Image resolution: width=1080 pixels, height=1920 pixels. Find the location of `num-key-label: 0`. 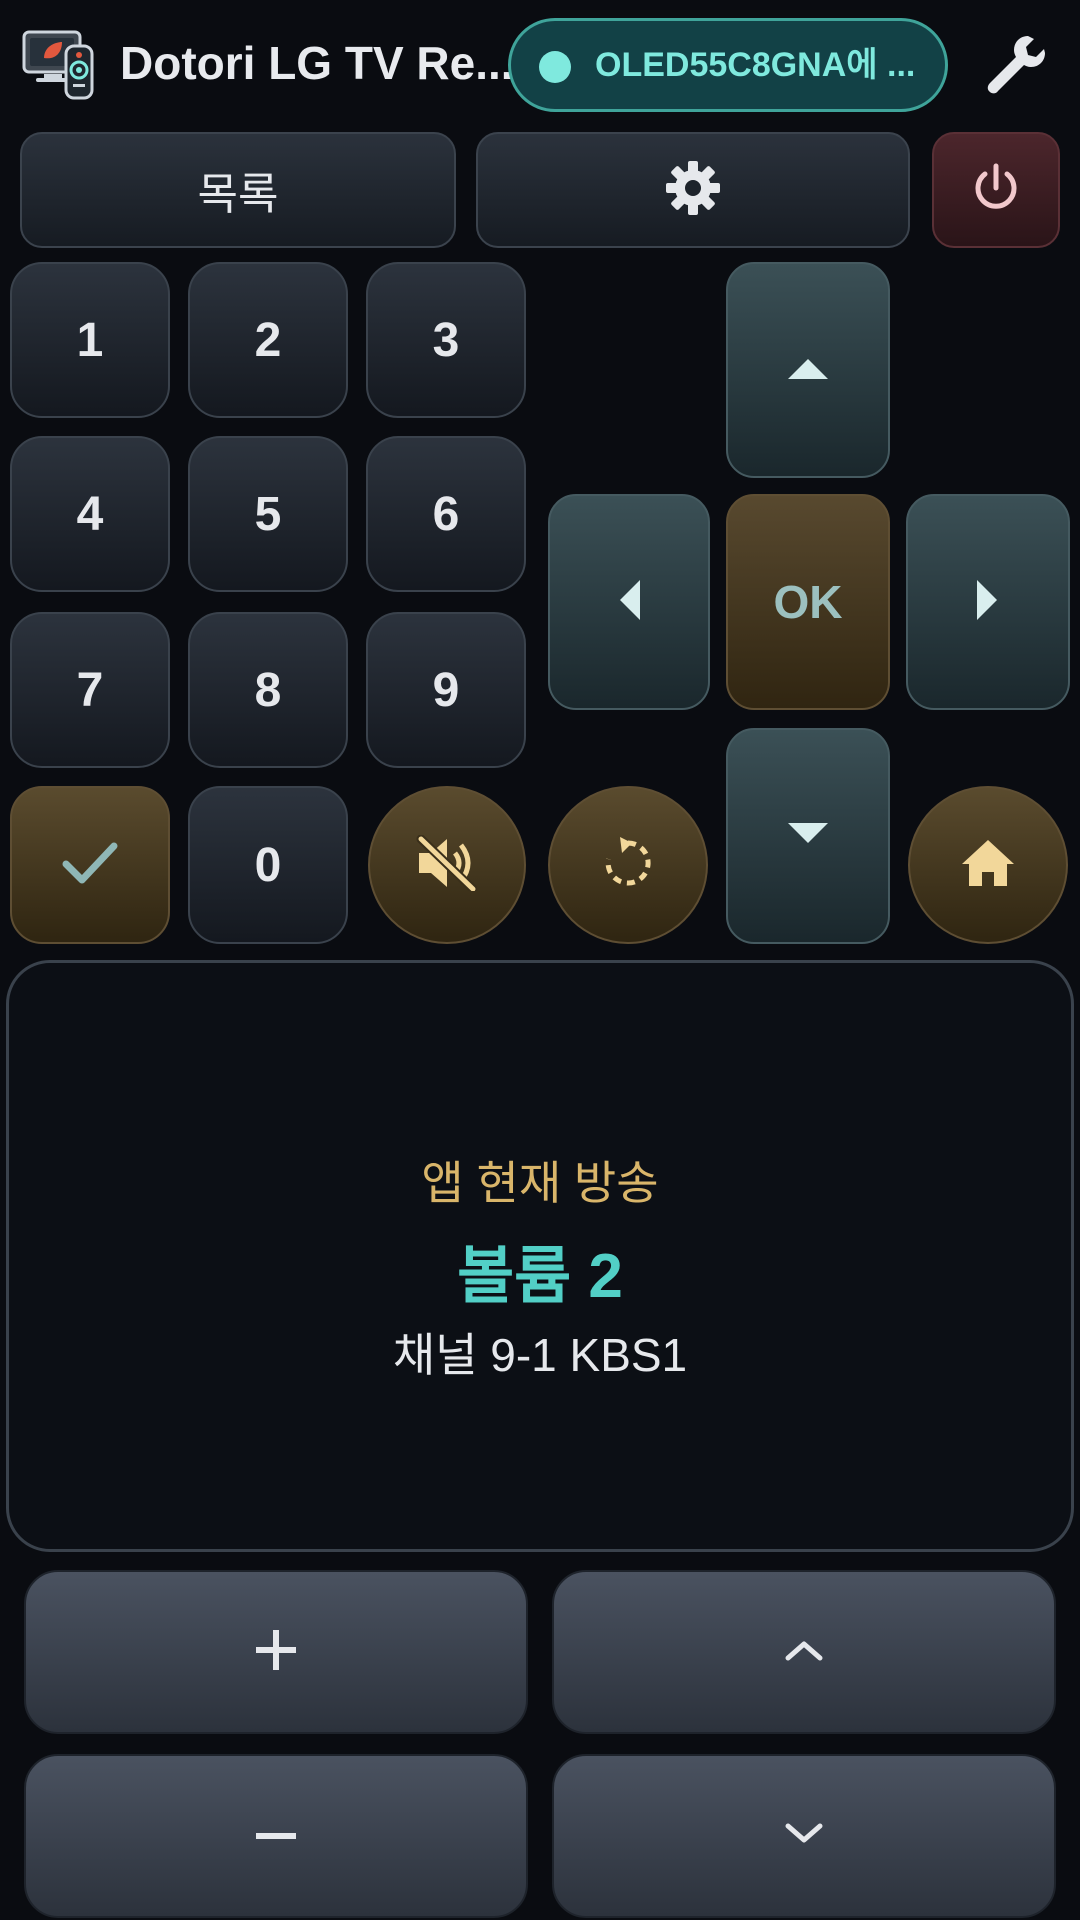

num-key-label: 0 is located at coordinates (268, 865).